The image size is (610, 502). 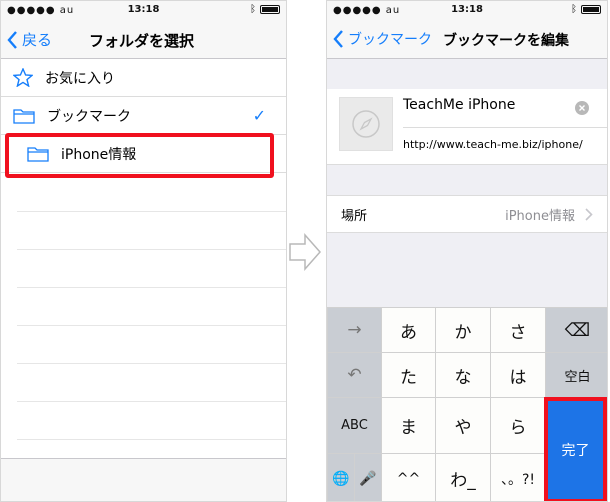 I want to click on back-button: 戻る, so click(x=29, y=39).